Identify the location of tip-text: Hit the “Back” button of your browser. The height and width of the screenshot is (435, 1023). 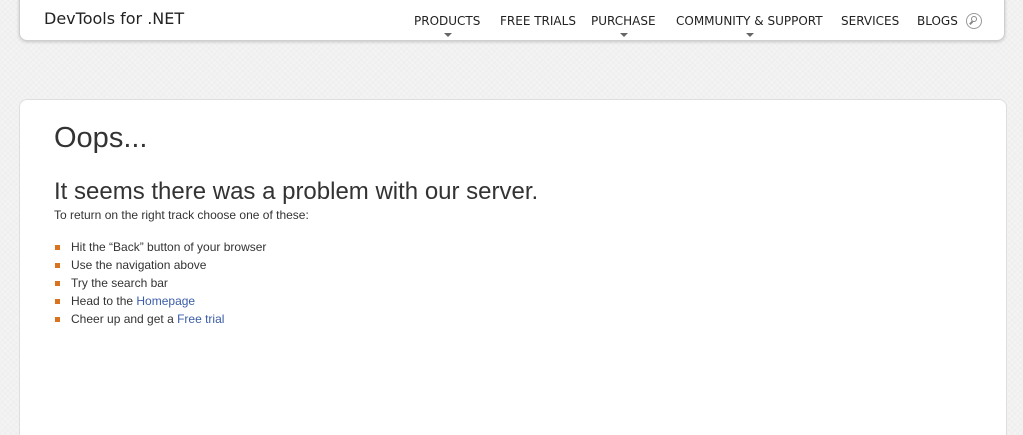
(169, 247).